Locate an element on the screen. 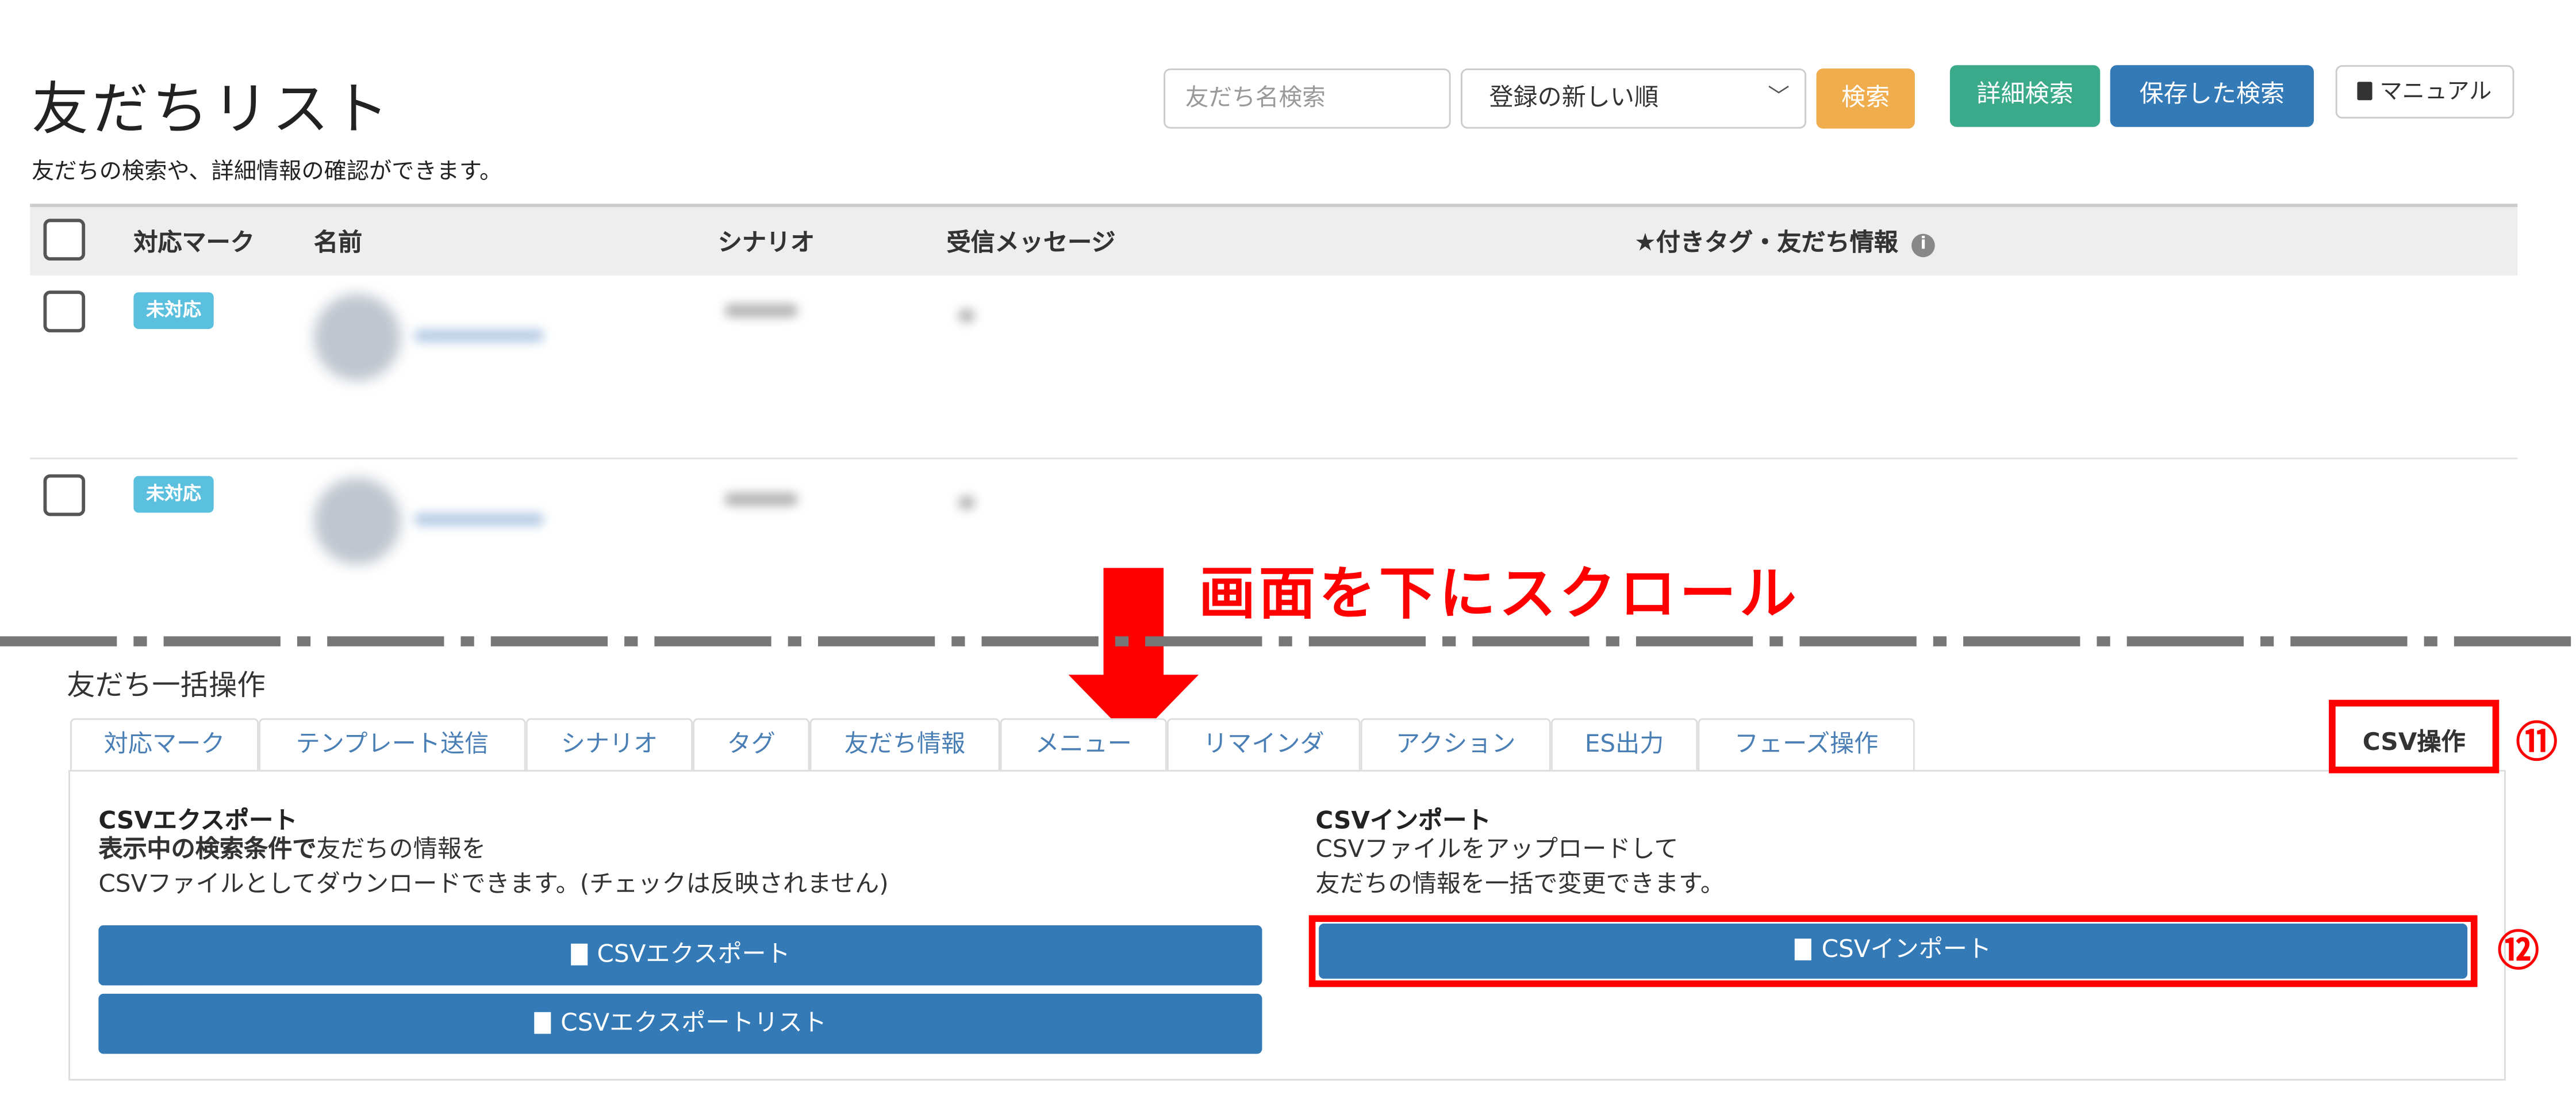 The image size is (2576, 1114). tab-phase: フェーズ操作 is located at coordinates (1807, 745).